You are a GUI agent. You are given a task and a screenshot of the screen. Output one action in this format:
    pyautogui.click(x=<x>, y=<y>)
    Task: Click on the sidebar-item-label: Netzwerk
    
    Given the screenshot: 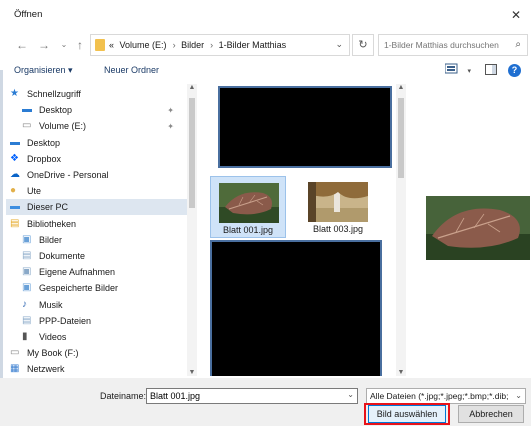 What is the action you would take?
    pyautogui.click(x=46, y=369)
    